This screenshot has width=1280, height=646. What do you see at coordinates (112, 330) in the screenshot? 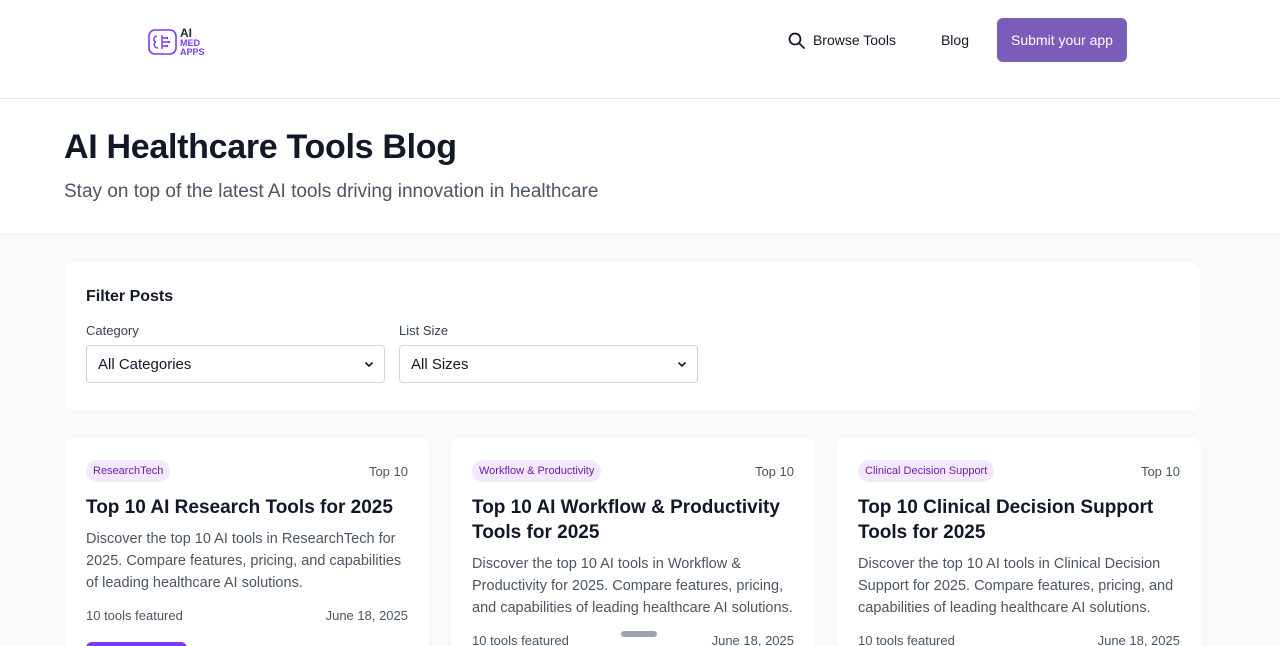
I see `category-label: Category` at bounding box center [112, 330].